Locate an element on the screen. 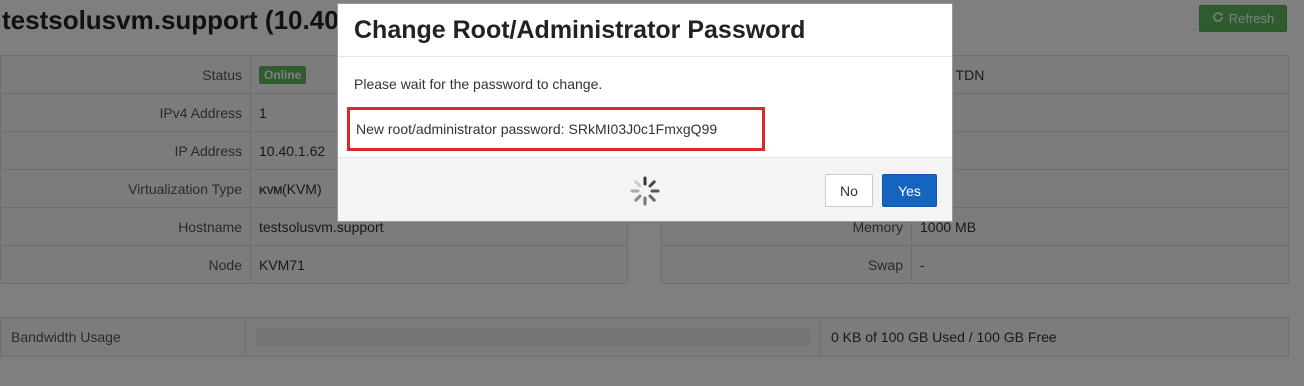  no-button: No is located at coordinates (849, 190).